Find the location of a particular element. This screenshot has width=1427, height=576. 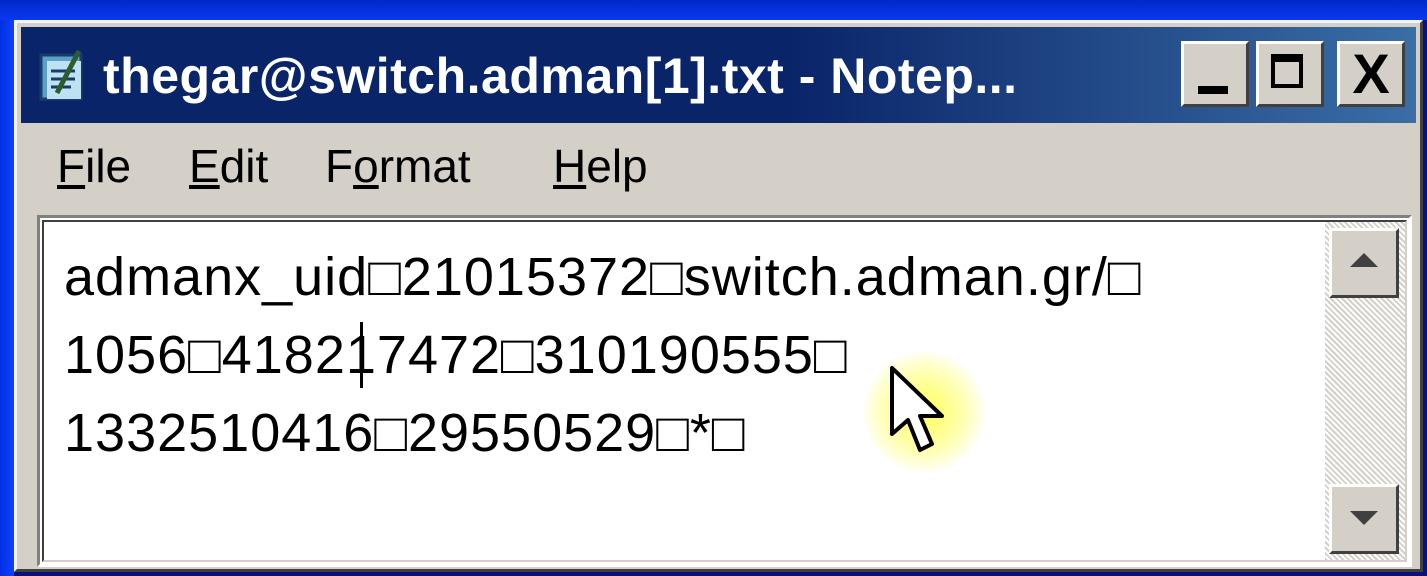

text-caret is located at coordinates (361, 355).